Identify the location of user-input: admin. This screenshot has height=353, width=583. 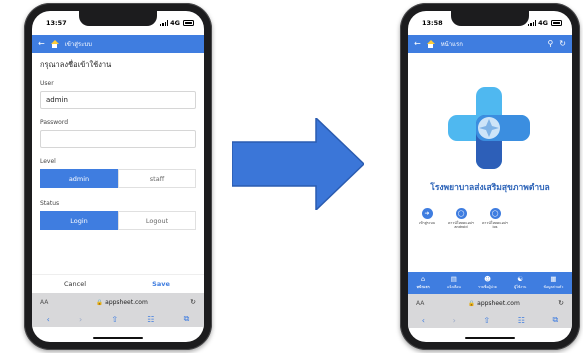
(118, 100).